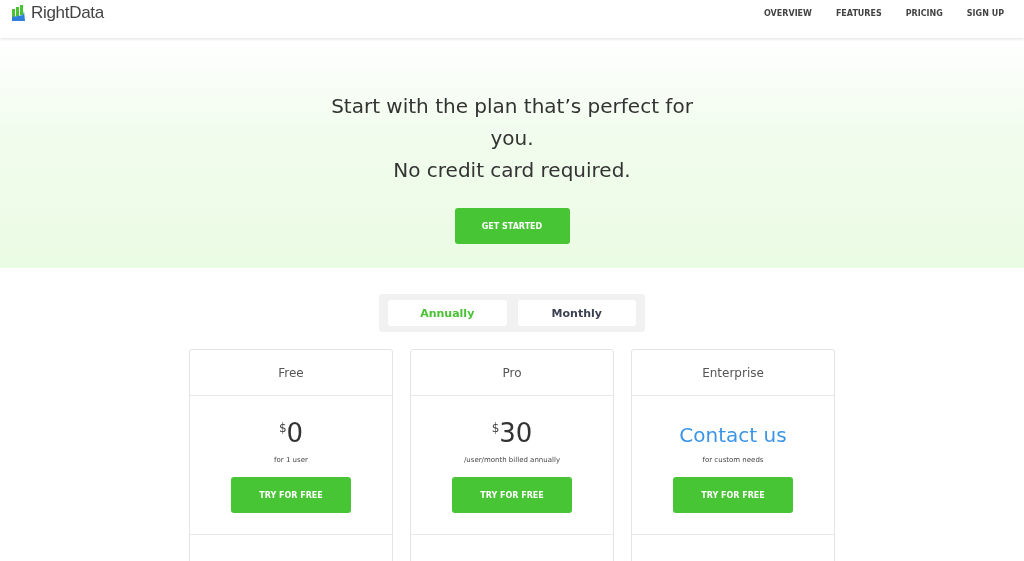  Describe the element at coordinates (512, 226) in the screenshot. I see `get-started-button: GET STARTED` at that location.